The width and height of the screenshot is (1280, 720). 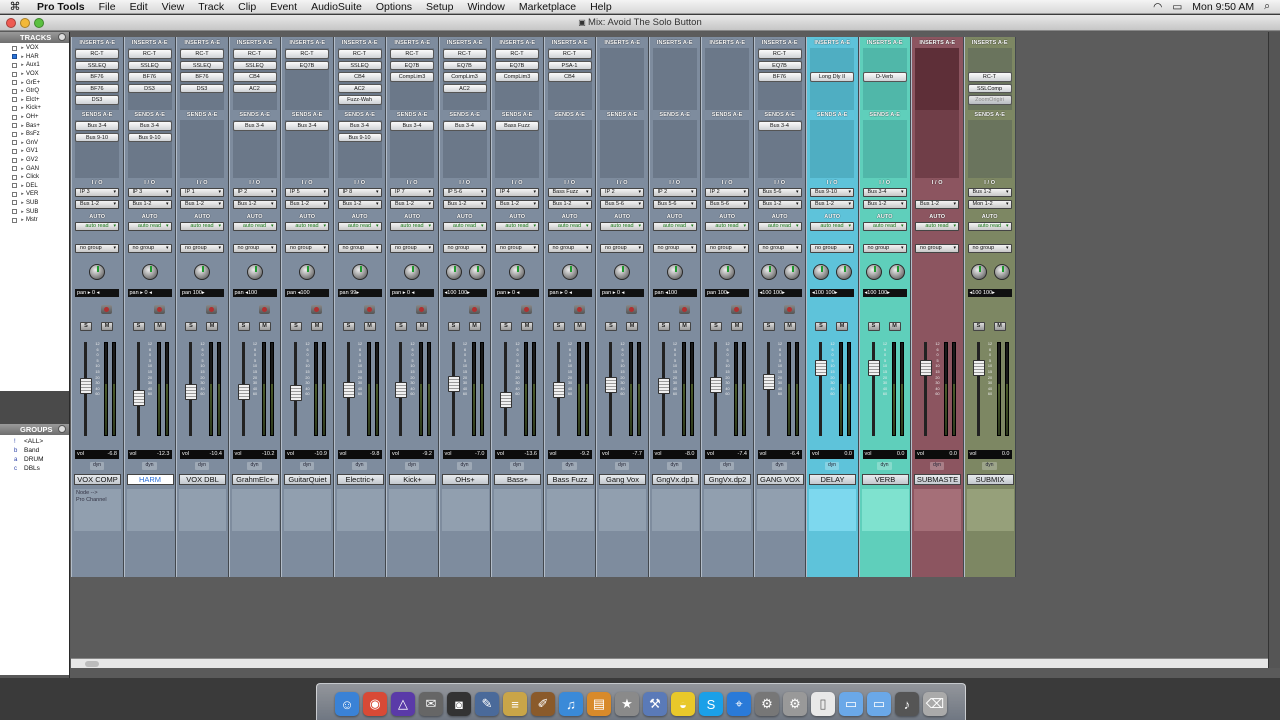 I want to click on horizontal-scrollbar, so click(x=669, y=663).